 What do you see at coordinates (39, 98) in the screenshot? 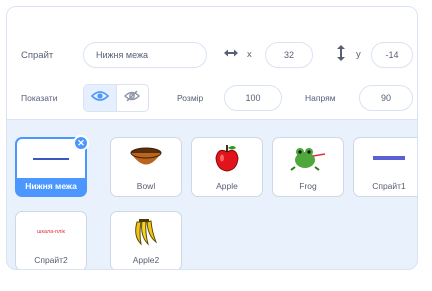
I see `show-label: Показати` at bounding box center [39, 98].